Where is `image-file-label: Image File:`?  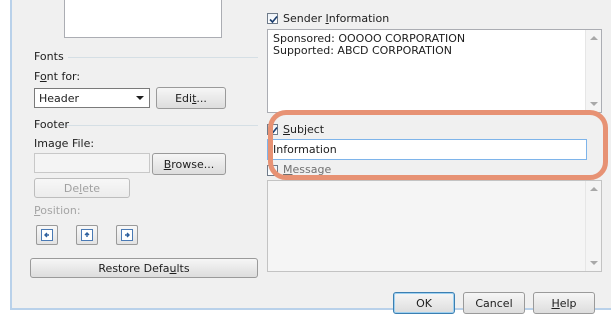 image-file-label: Image File: is located at coordinates (64, 143).